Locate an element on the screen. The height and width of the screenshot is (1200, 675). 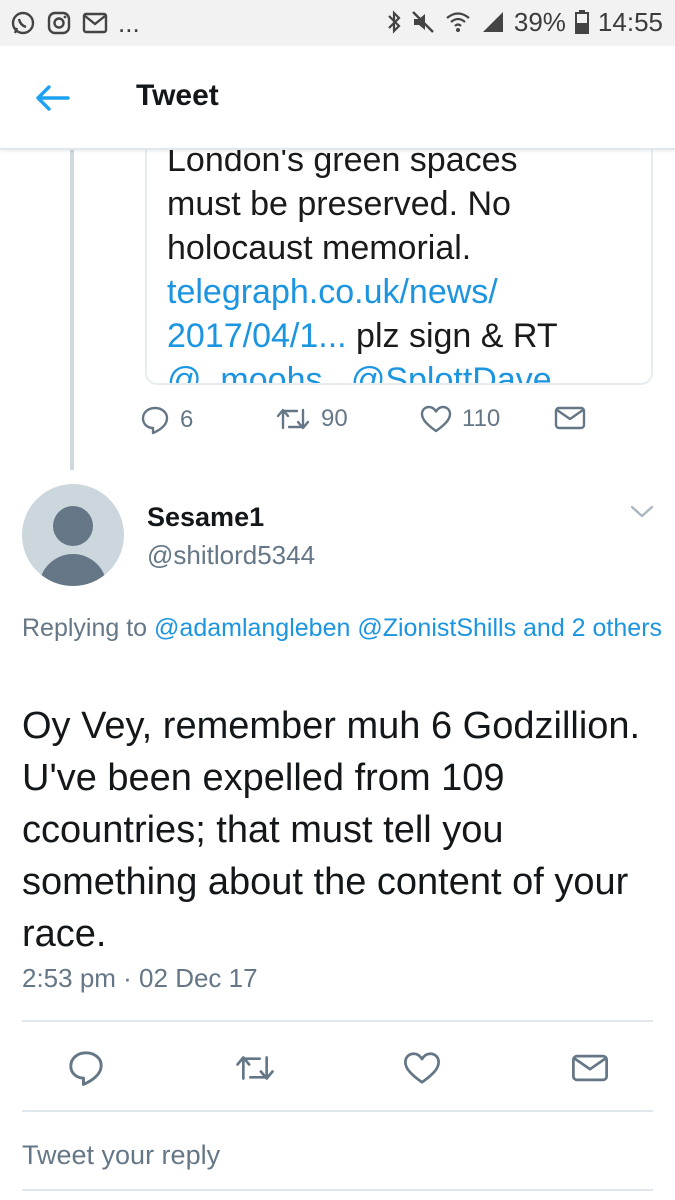
parent-retweet-count: 90 is located at coordinates (334, 418).